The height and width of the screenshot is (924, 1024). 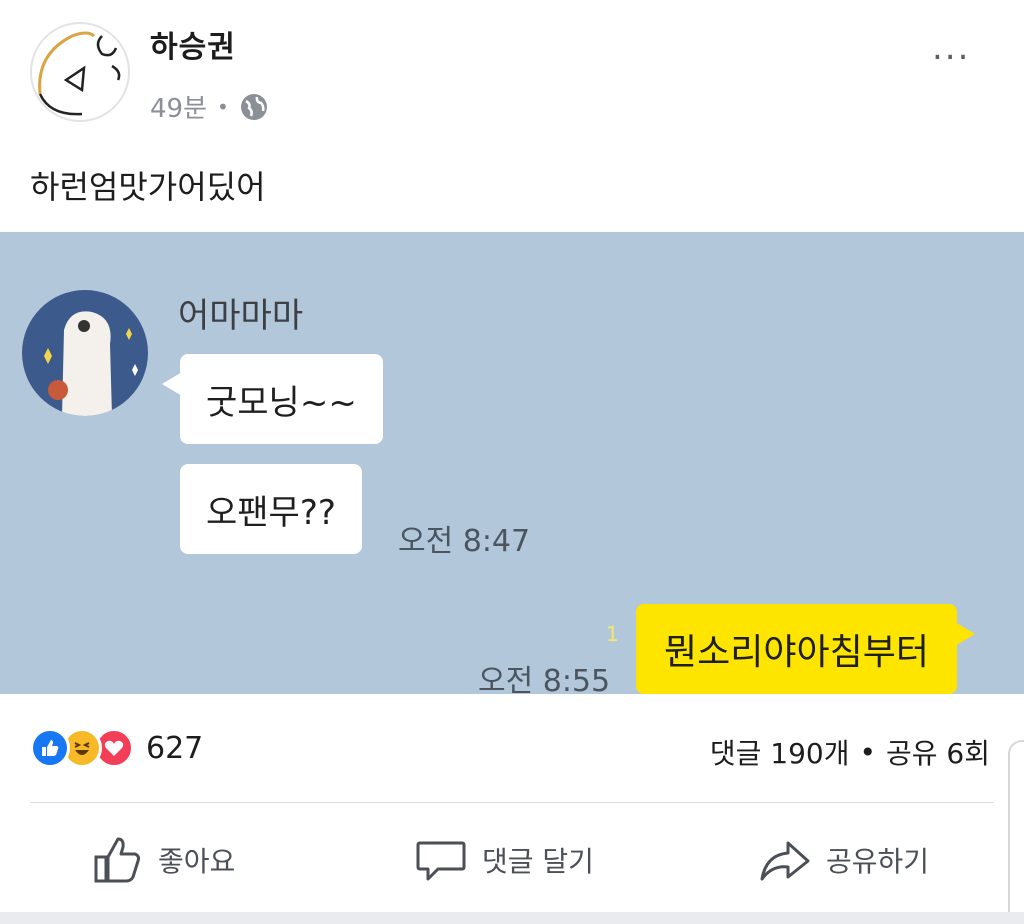 What do you see at coordinates (512, 918) in the screenshot?
I see `feed-separator` at bounding box center [512, 918].